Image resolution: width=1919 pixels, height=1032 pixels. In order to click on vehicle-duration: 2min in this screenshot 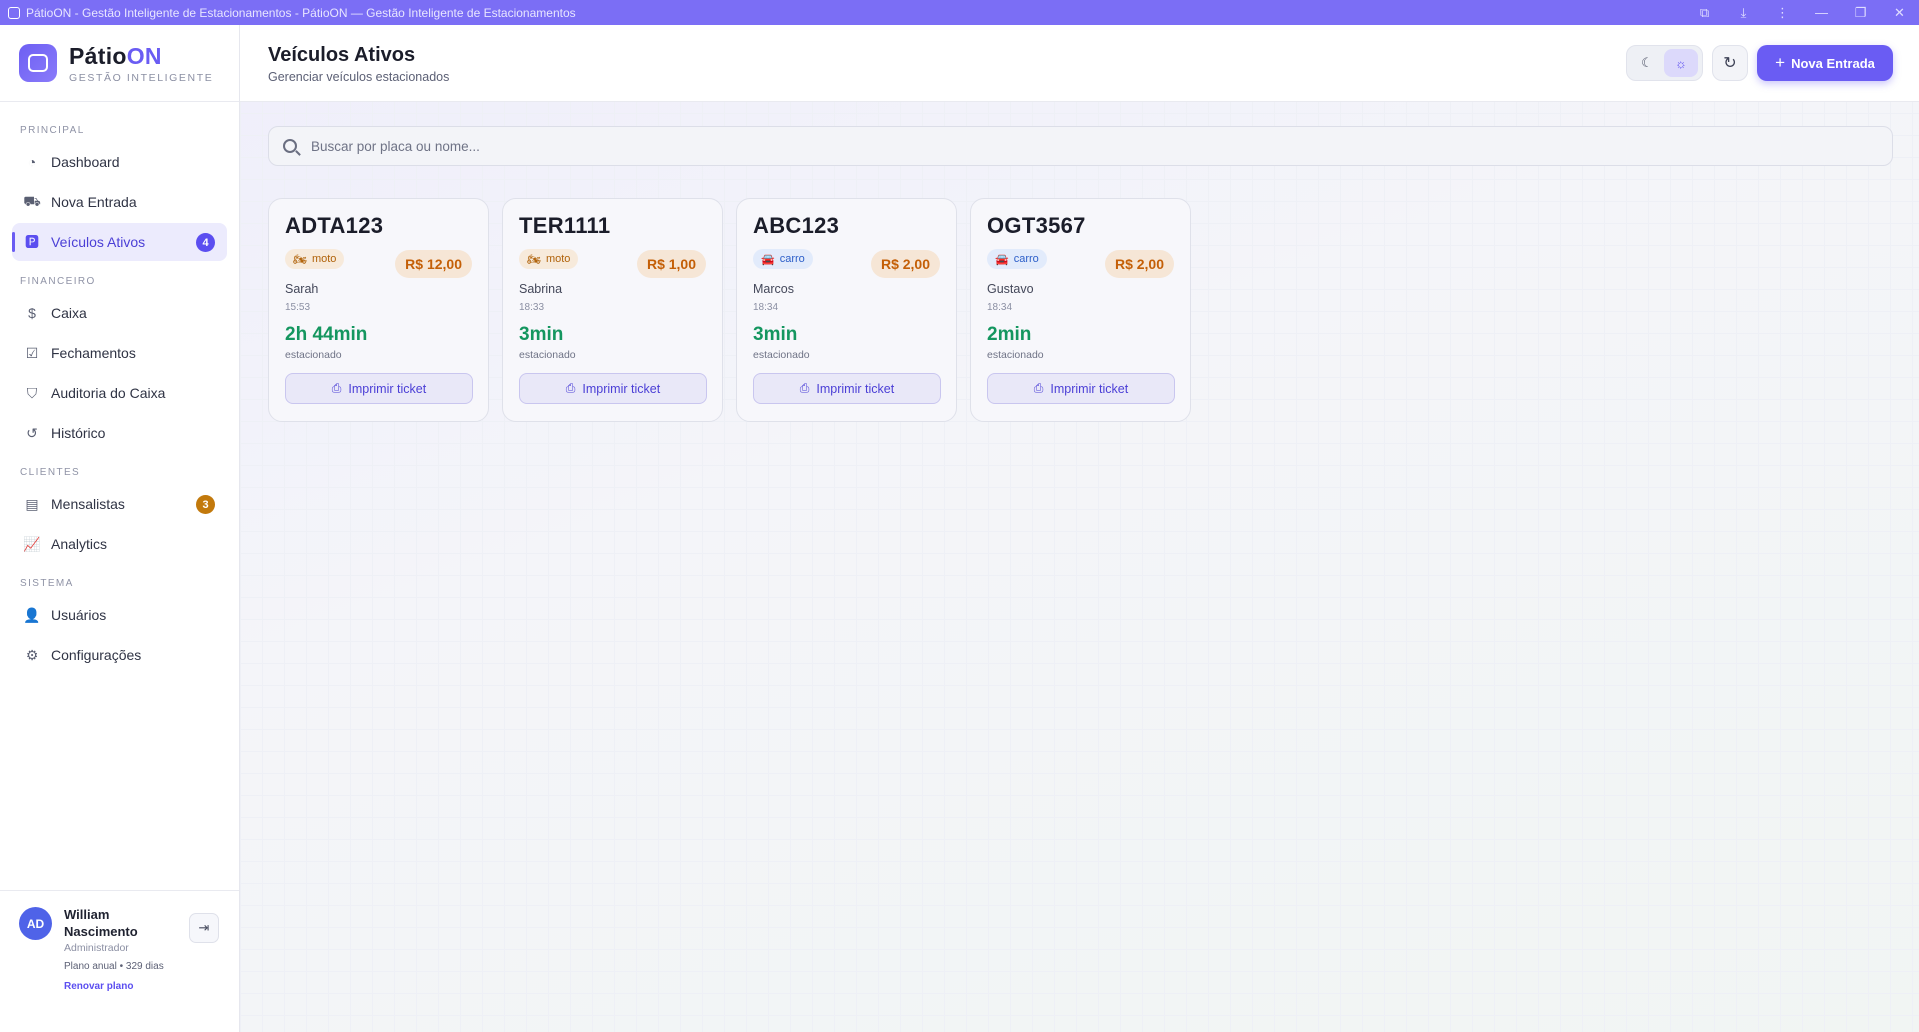, I will do `click(1009, 334)`.